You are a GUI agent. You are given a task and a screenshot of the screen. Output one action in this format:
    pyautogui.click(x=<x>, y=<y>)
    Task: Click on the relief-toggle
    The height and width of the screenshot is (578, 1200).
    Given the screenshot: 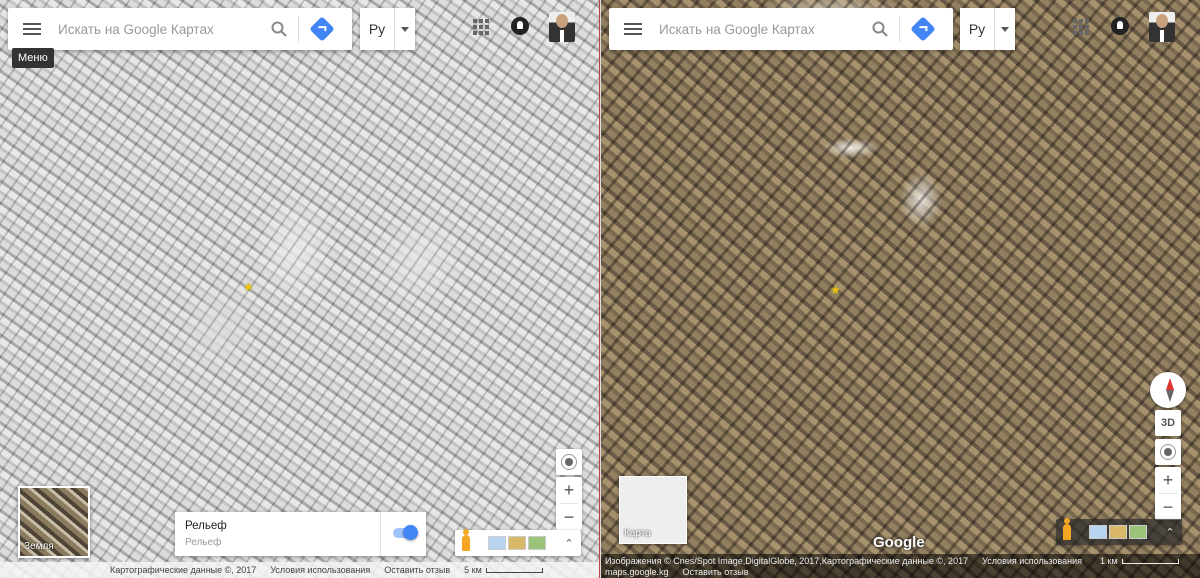 What is the action you would take?
    pyautogui.click(x=403, y=534)
    